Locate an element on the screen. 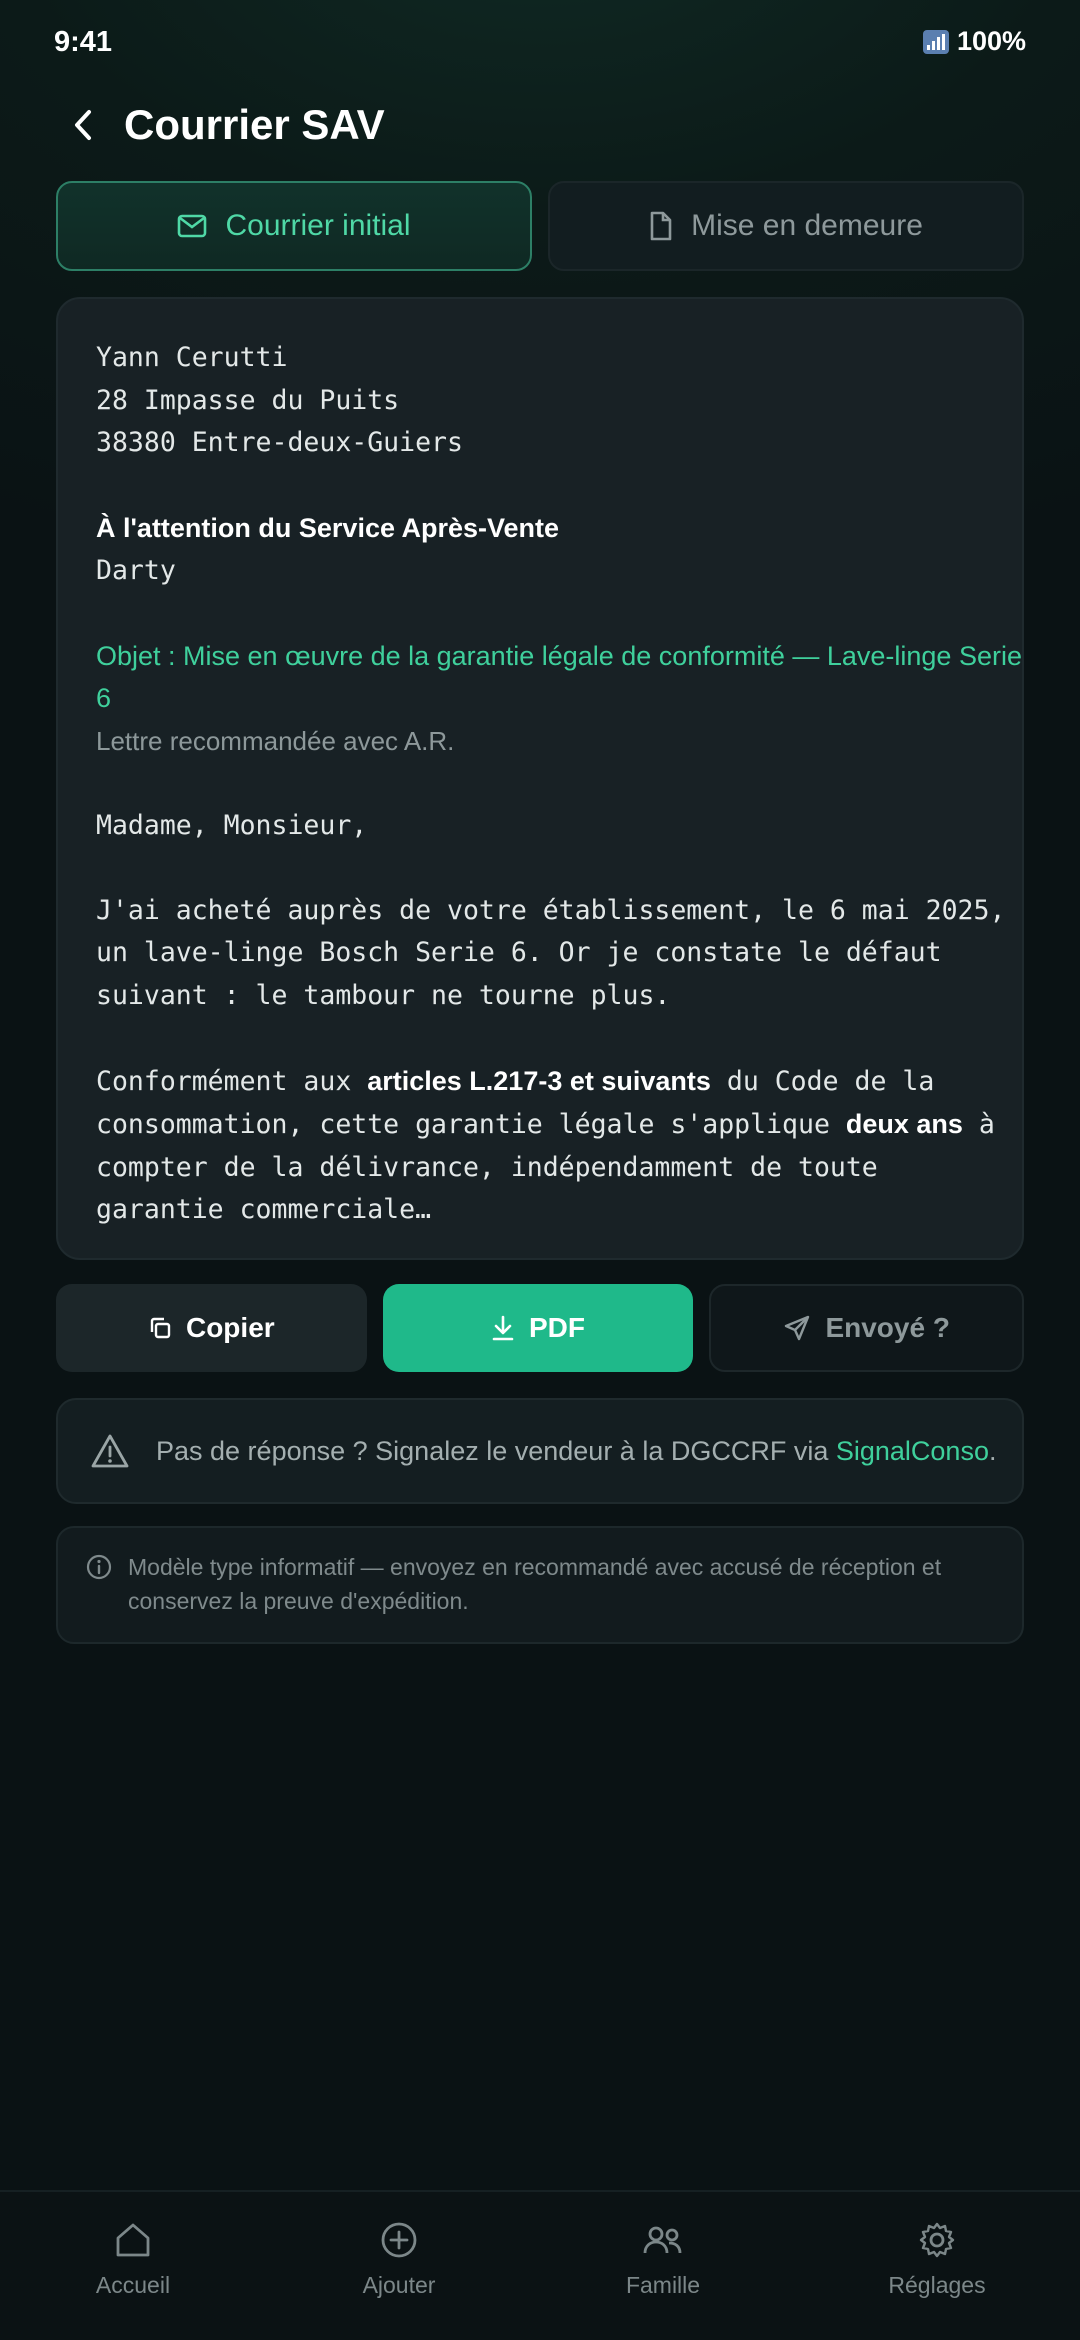 This screenshot has width=1080, height=2340. nav-item-reglages: Réglages is located at coordinates (937, 2257).